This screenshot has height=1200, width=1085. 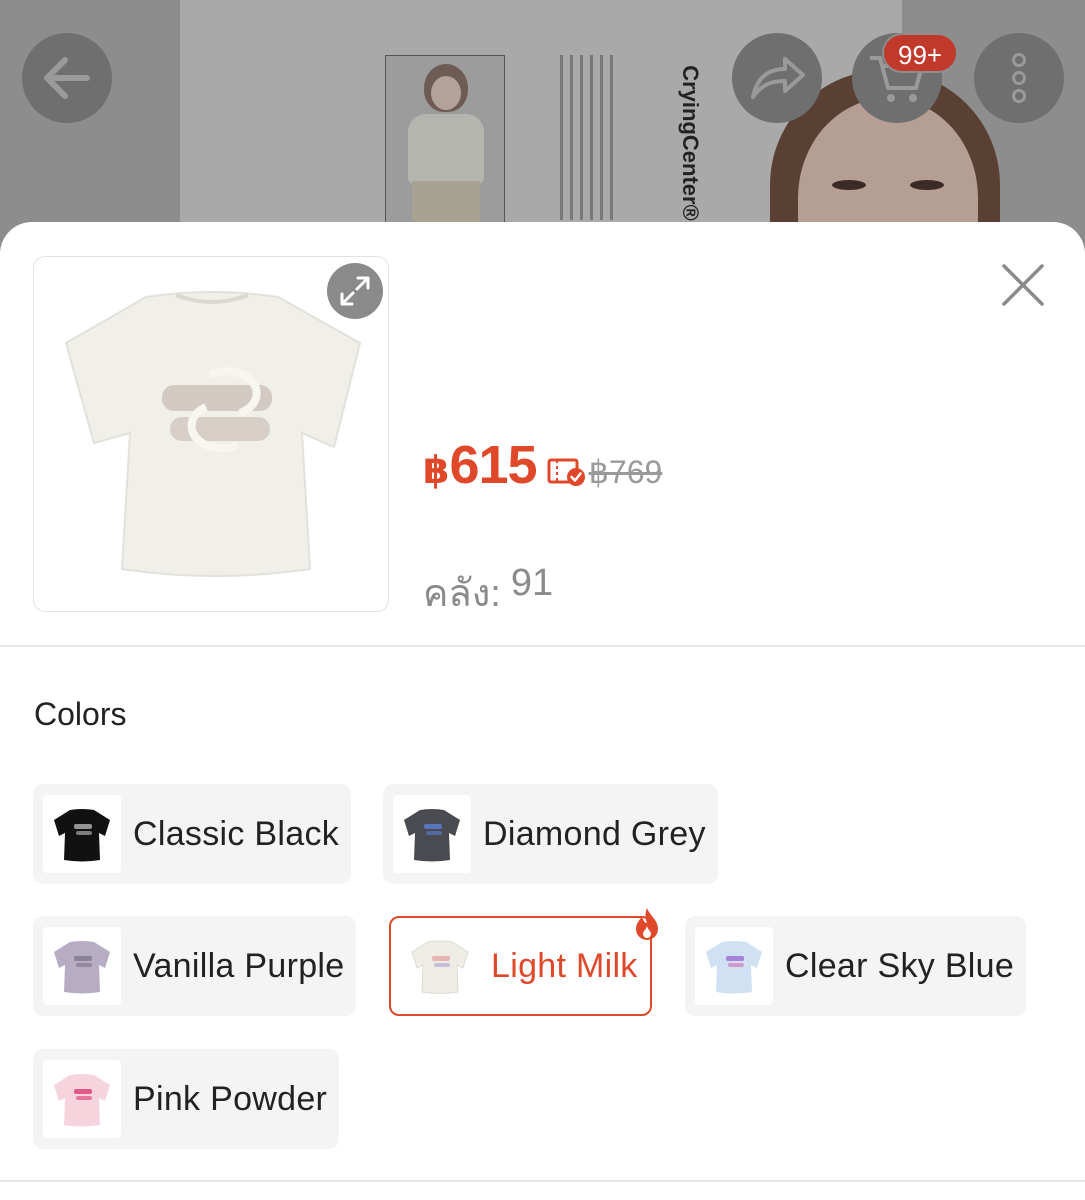 I want to click on stock-value: 91, so click(x=532, y=583).